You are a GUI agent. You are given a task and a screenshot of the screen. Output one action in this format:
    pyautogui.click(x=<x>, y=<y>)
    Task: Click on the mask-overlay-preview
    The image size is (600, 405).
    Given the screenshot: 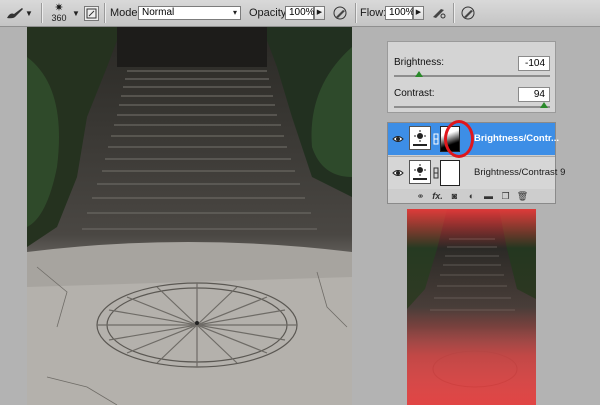 What is the action you would take?
    pyautogui.click(x=471, y=307)
    